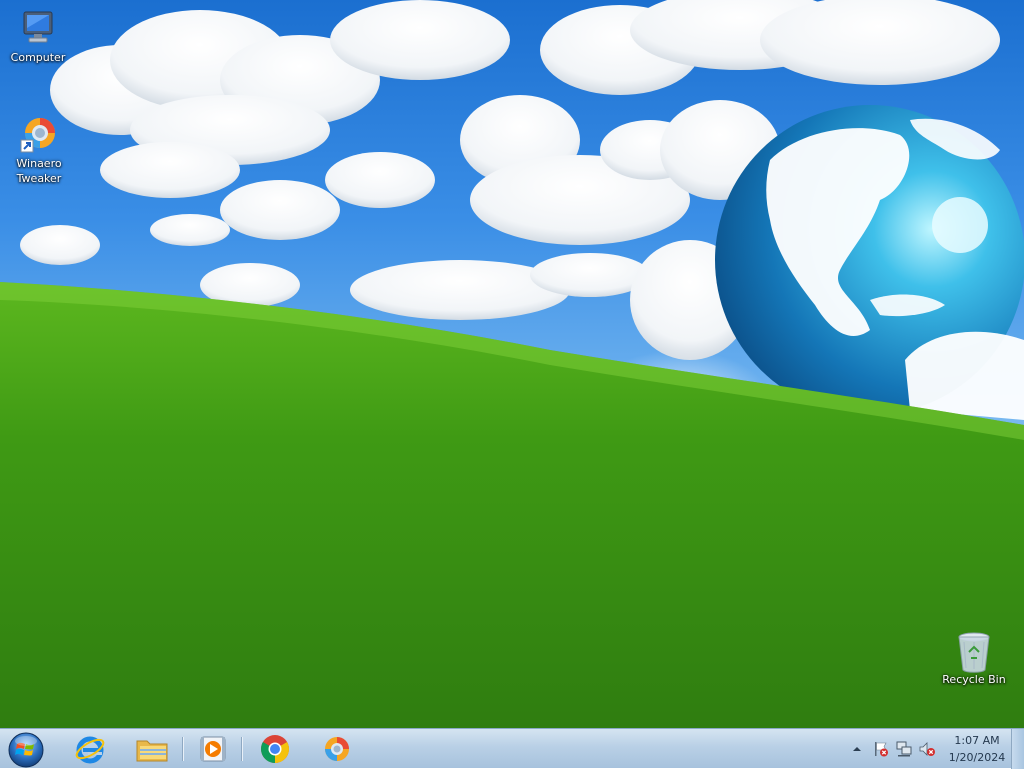 The height and width of the screenshot is (772, 1024). I want to click on taskbar: 1:07 AM 1/20/2024, so click(512, 748).